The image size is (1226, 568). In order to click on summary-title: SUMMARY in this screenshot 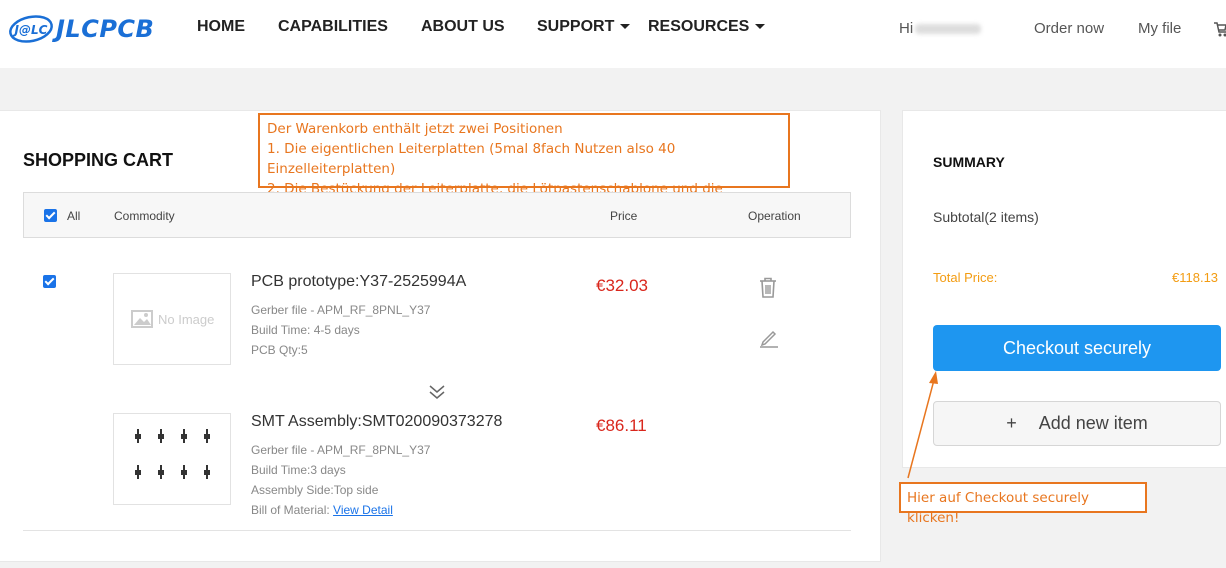, I will do `click(969, 162)`.